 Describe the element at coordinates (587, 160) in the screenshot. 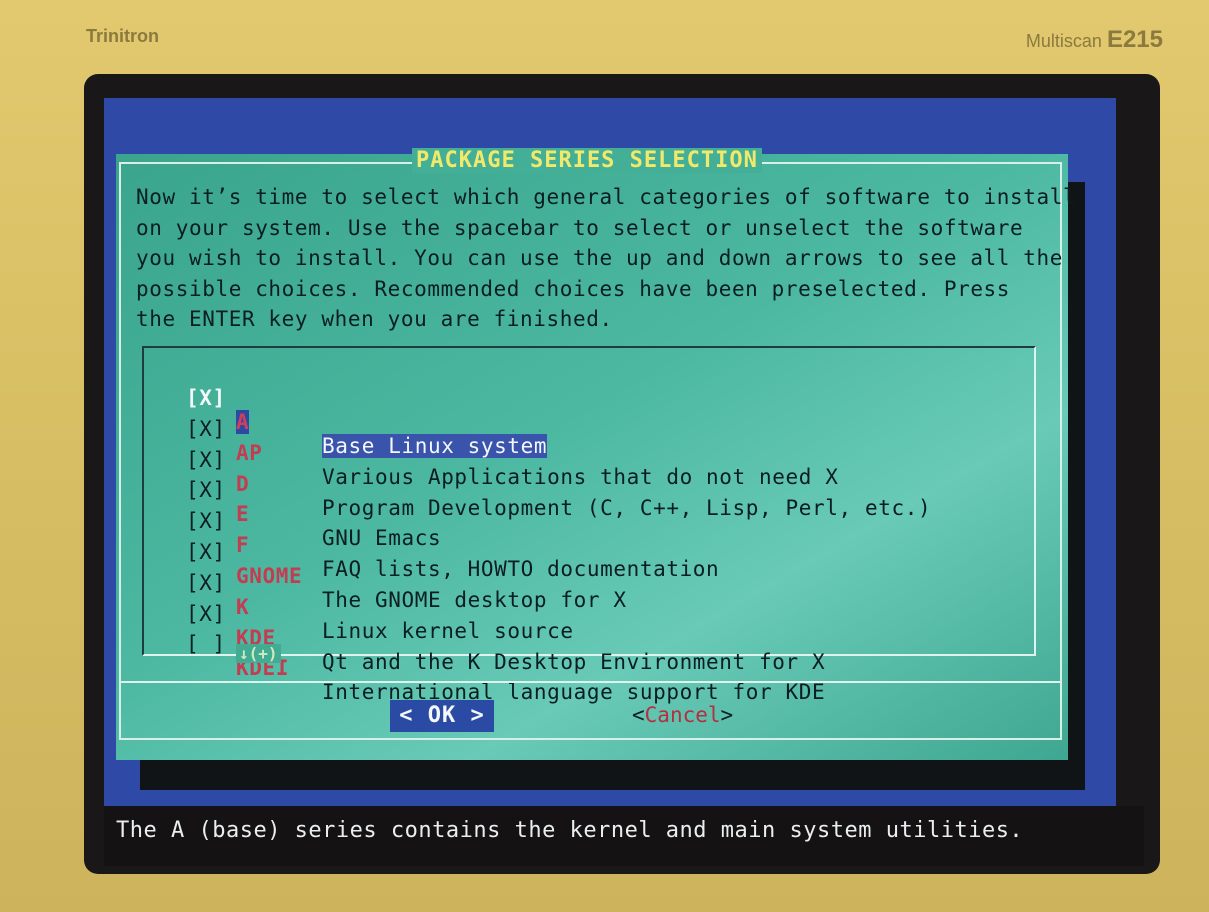

I see `dialog-title: PACKAGE SERIES SELECTION` at that location.